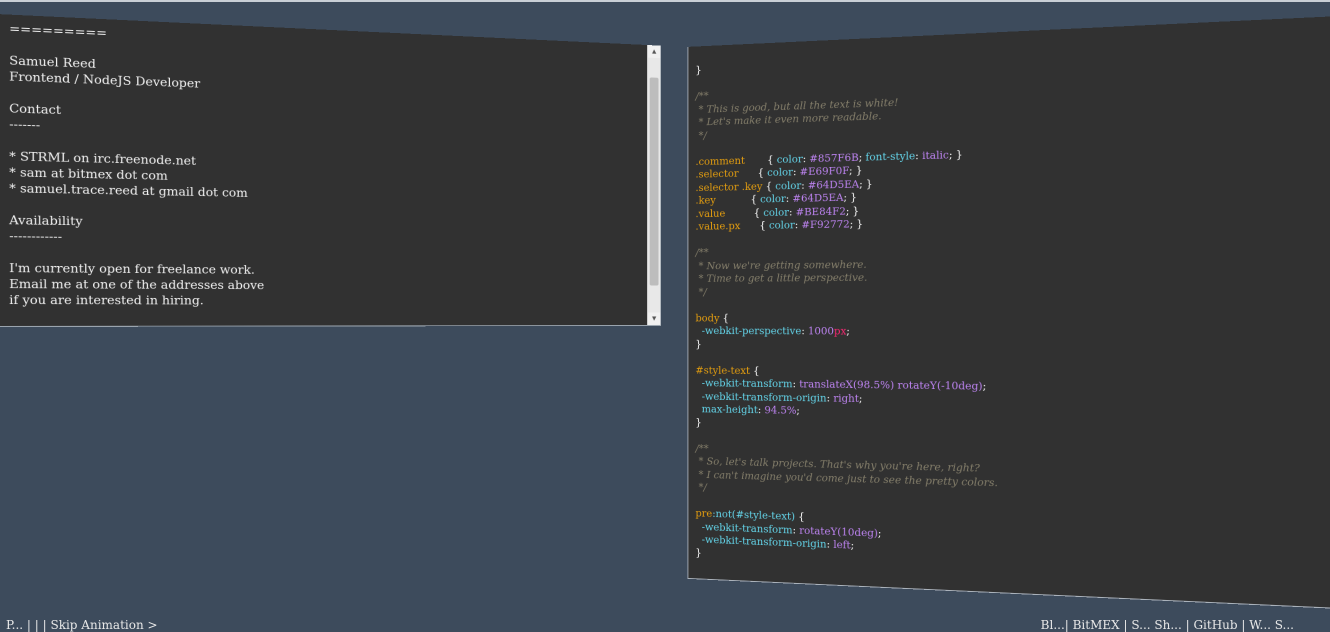  I want to click on css-selector: .selector .key, so click(729, 187).